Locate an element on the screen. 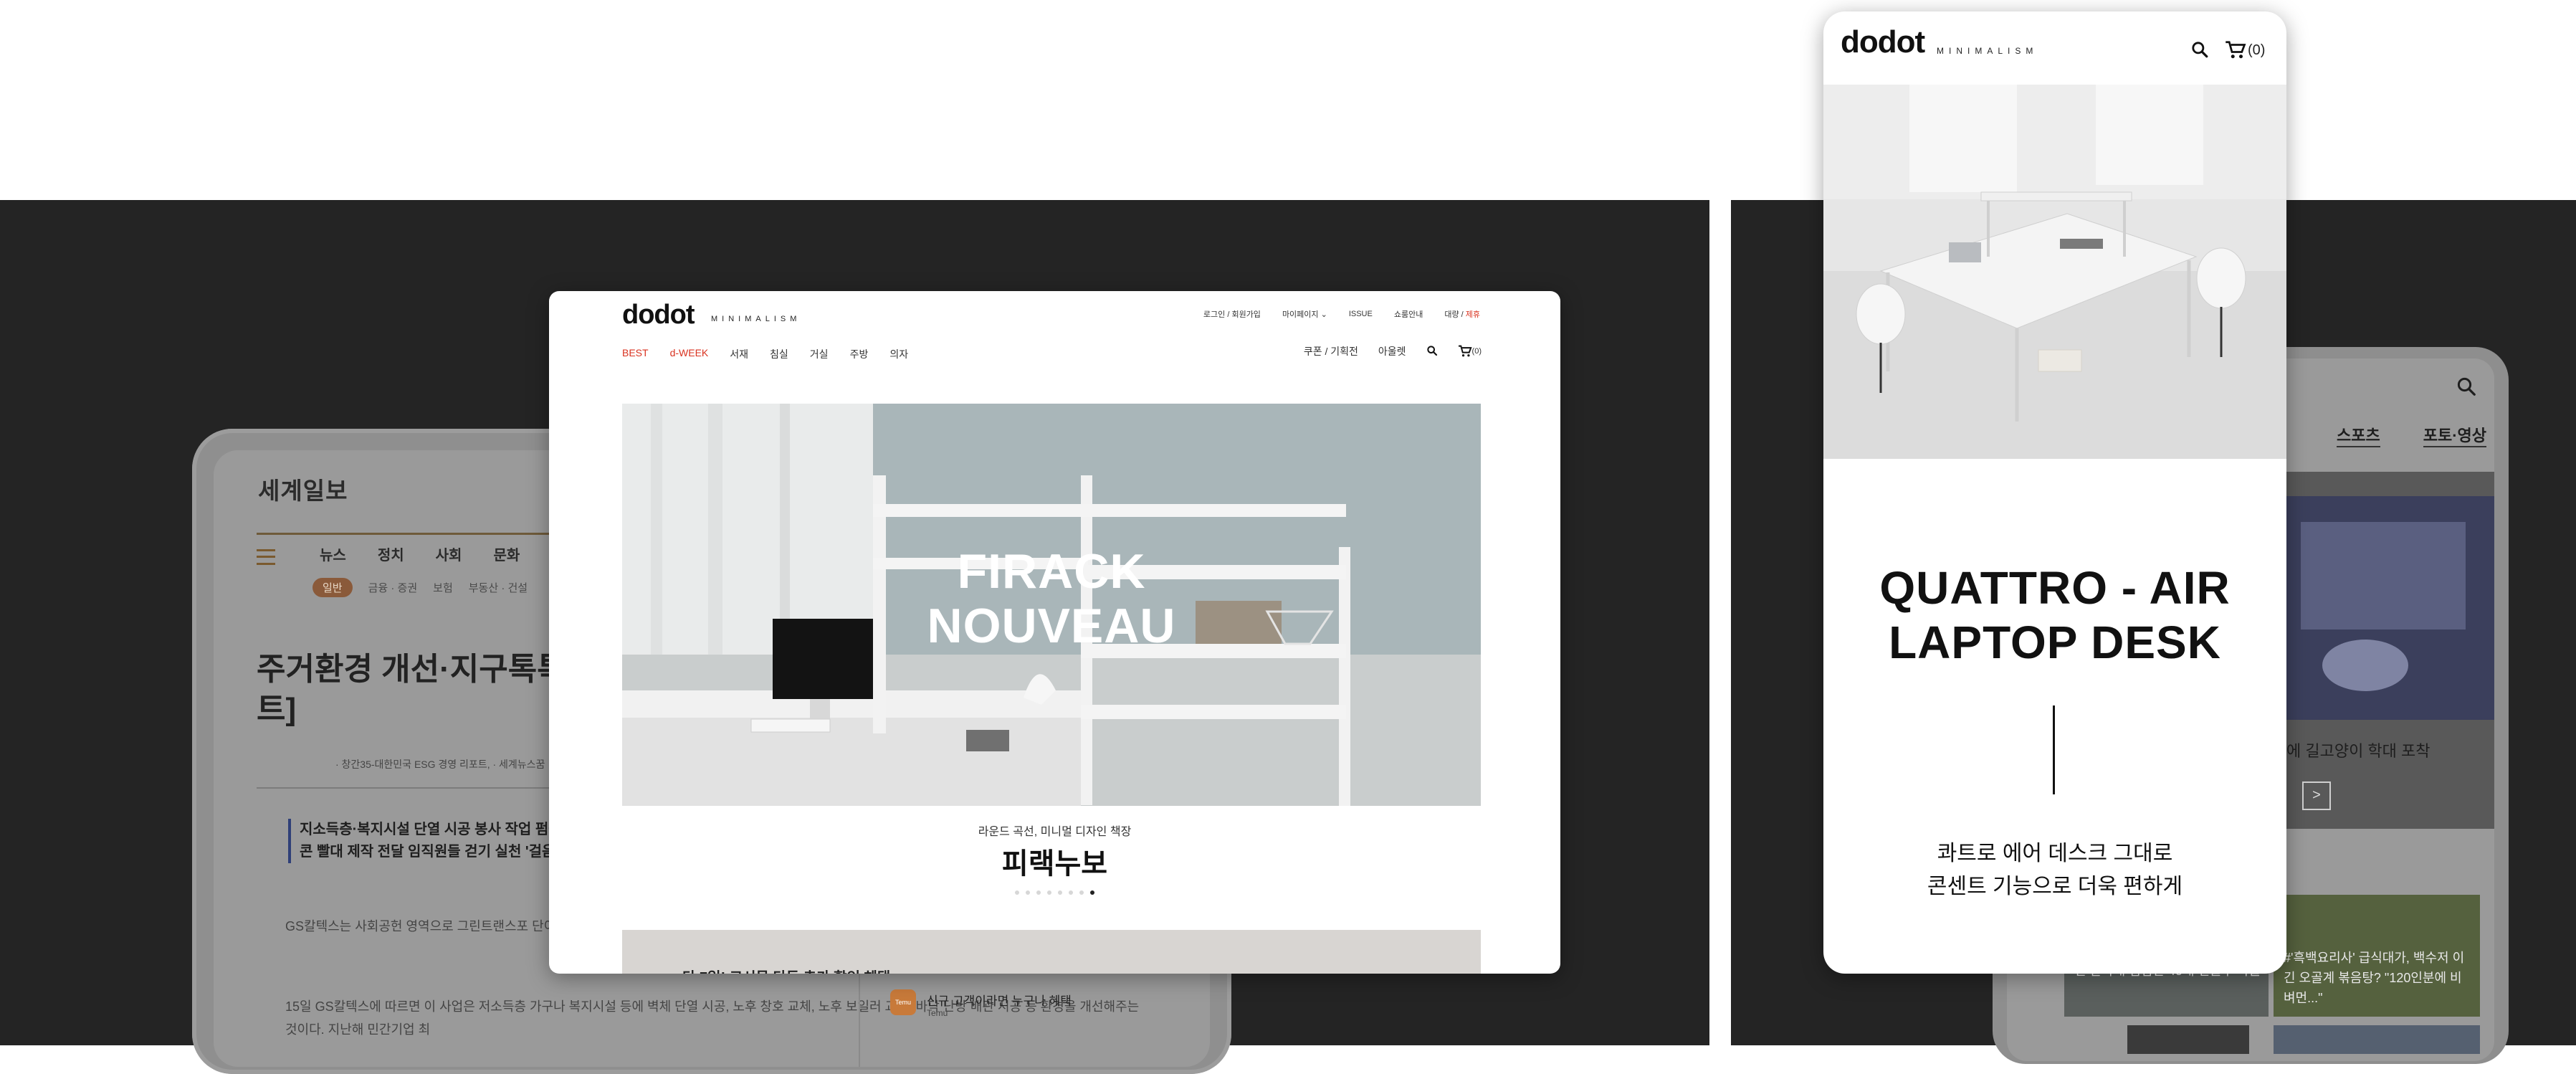  news-nav: 뉴스 정치 사회 문화 전 is located at coordinates (442, 553).